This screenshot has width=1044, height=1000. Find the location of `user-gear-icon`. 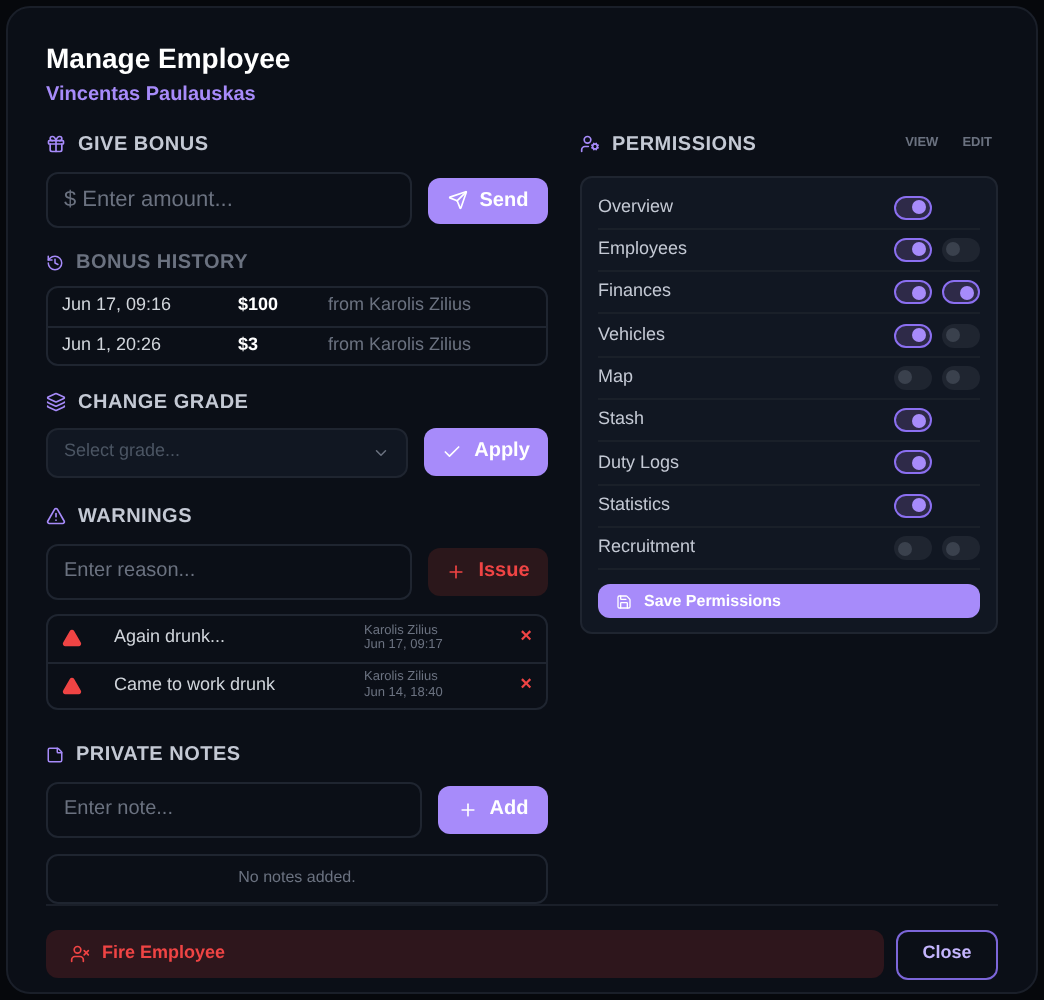

user-gear-icon is located at coordinates (590, 144).